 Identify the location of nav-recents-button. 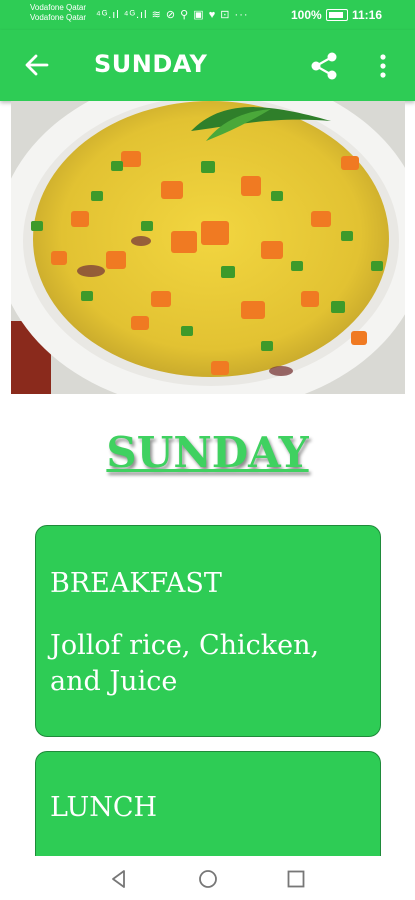
(296, 879).